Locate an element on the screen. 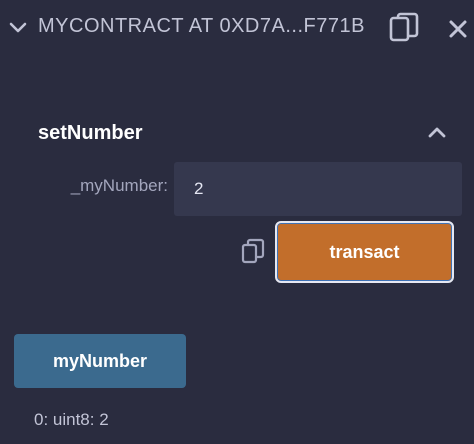 This screenshot has width=474, height=444. contract-header: MYCONTRACT AT 0XD7A...F771B (MI is located at coordinates (237, 30).